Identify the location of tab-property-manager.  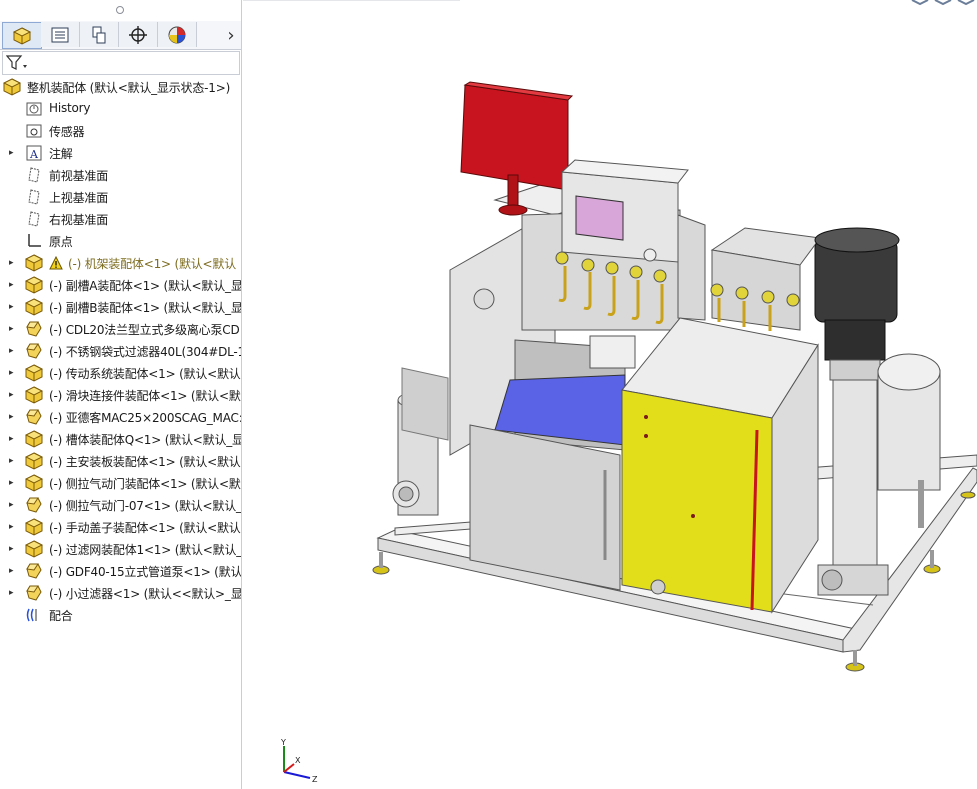
(60, 34).